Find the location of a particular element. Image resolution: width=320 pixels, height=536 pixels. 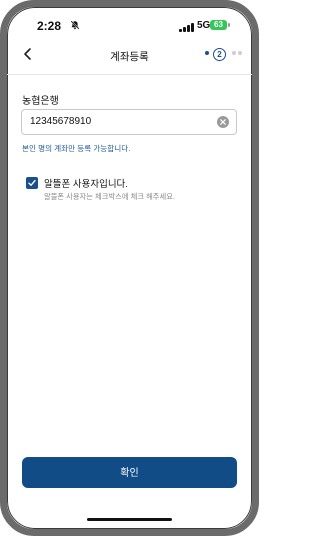

battery-level: 63 is located at coordinates (218, 24).